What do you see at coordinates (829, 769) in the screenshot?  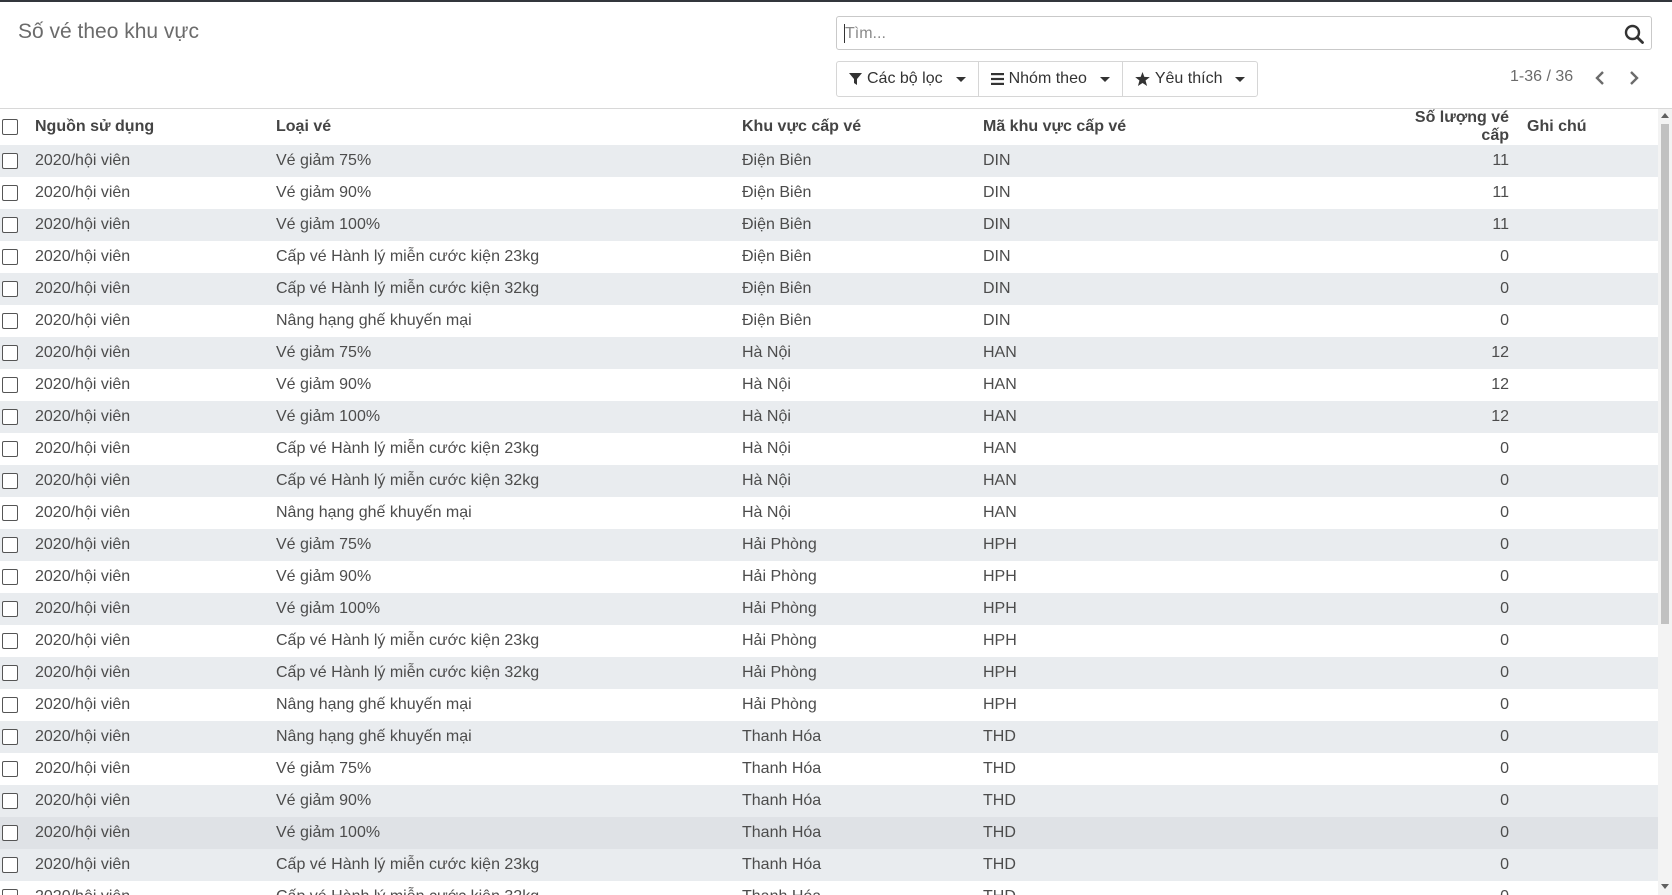 I see `table-row: 2020/hội viên Vé giảm 75% Thanh Hóa THD 0` at bounding box center [829, 769].